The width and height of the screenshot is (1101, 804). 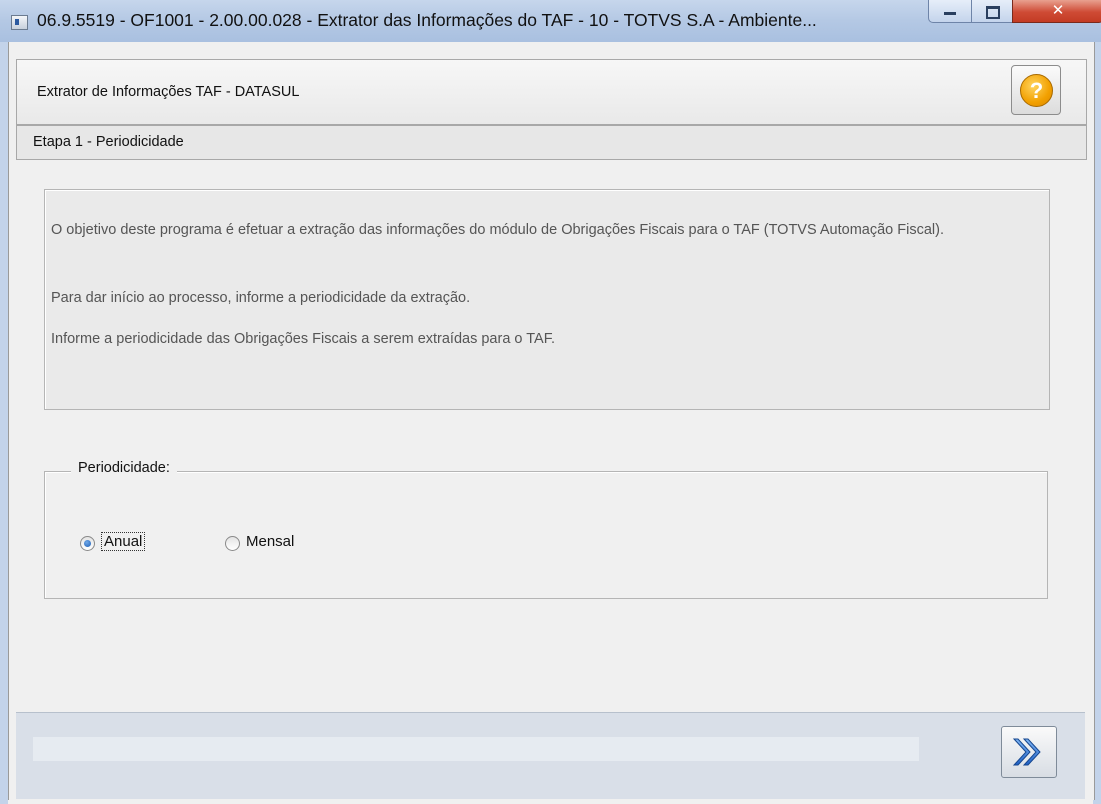 I want to click on radio-button-checked, so click(x=87, y=543).